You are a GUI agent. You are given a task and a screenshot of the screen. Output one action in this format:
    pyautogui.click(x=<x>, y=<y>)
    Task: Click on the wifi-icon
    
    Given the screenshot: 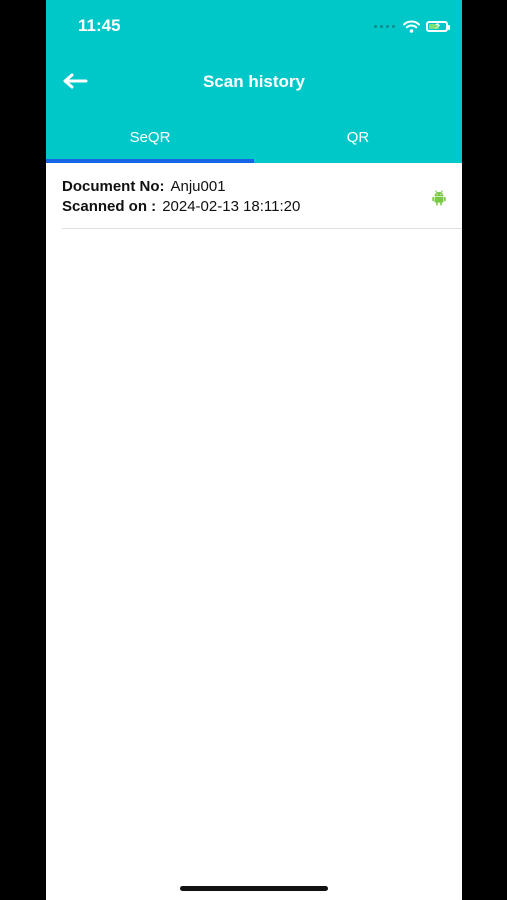 What is the action you would take?
    pyautogui.click(x=411, y=26)
    